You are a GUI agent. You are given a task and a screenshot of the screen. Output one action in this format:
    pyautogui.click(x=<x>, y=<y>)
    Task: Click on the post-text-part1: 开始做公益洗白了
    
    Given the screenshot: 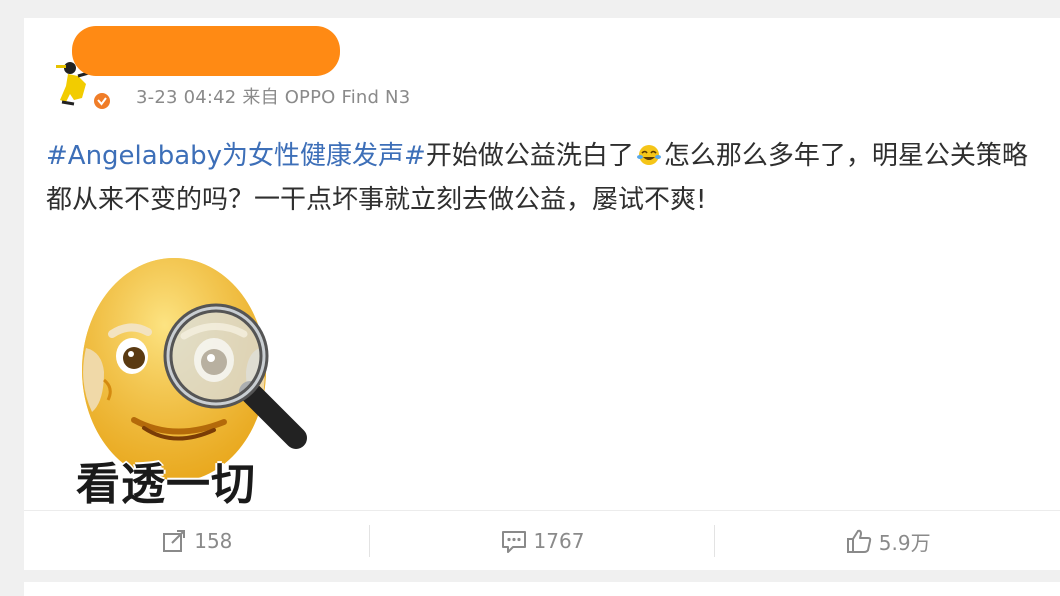 What is the action you would take?
    pyautogui.click(x=529, y=156)
    